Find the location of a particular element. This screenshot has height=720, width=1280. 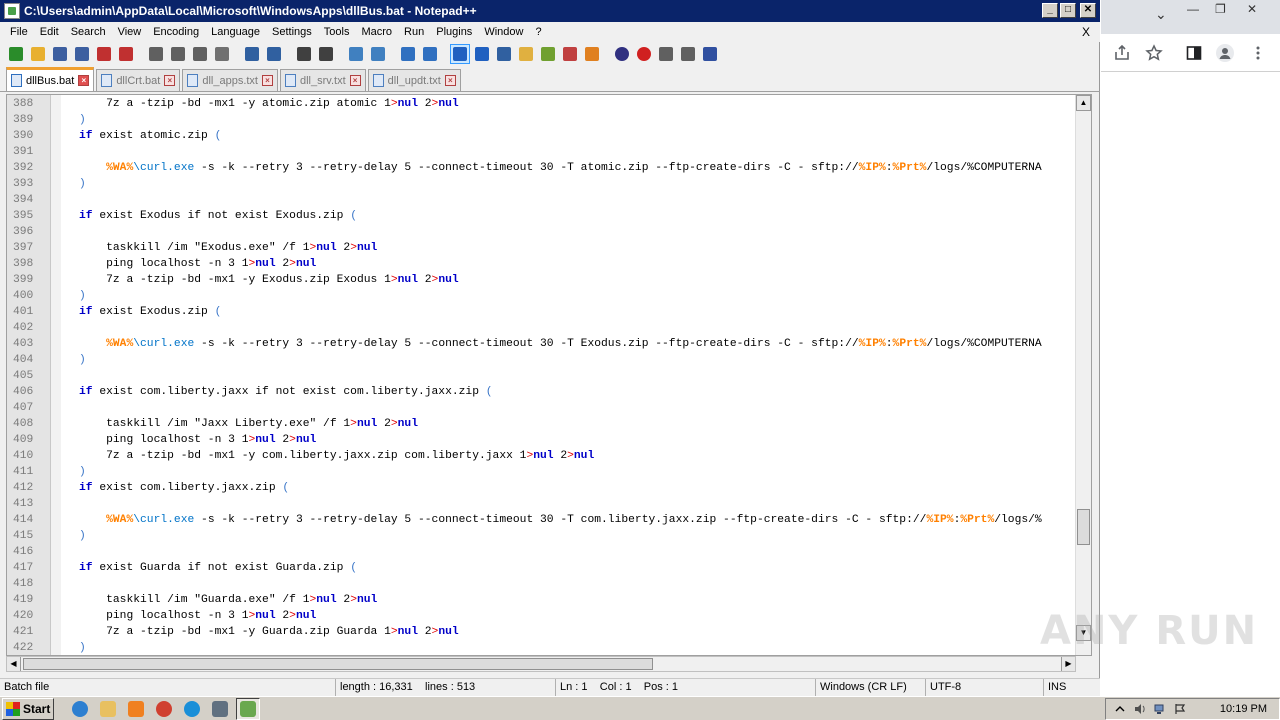

play-macro-button is located at coordinates (666, 54).